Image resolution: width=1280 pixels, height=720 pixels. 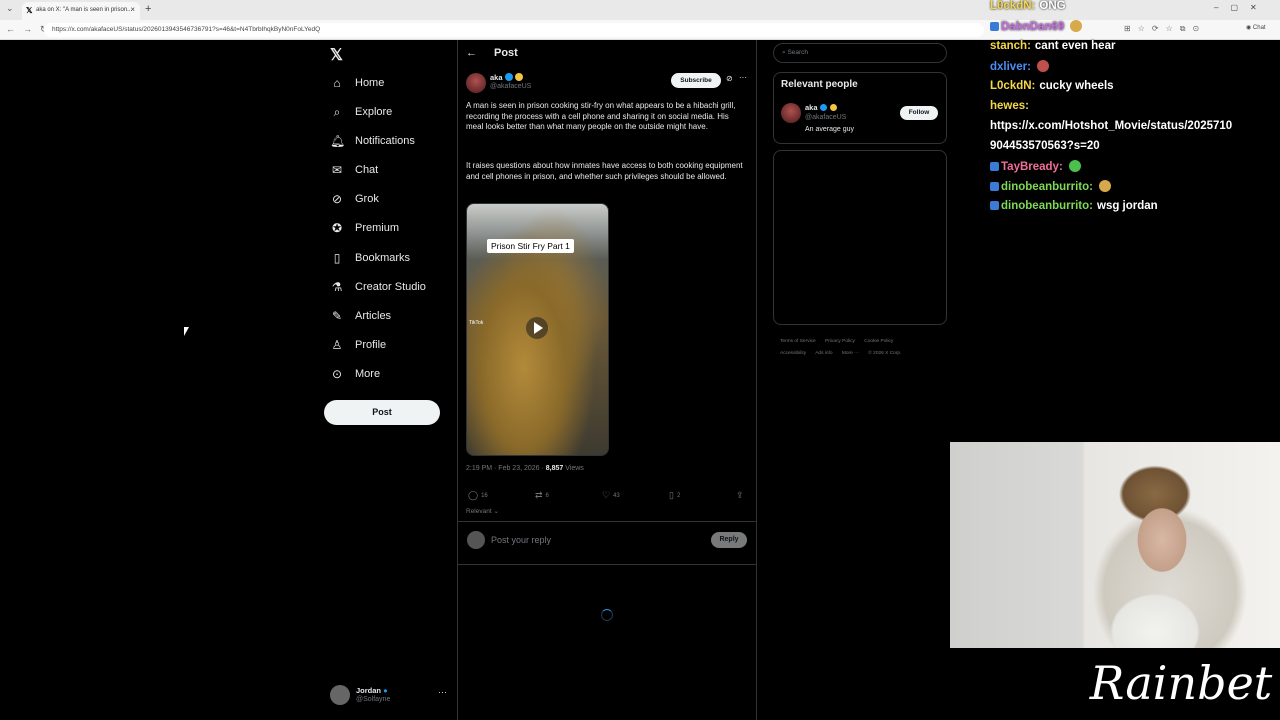 I want to click on copilot-button: ◉ Chat, so click(x=1256, y=27).